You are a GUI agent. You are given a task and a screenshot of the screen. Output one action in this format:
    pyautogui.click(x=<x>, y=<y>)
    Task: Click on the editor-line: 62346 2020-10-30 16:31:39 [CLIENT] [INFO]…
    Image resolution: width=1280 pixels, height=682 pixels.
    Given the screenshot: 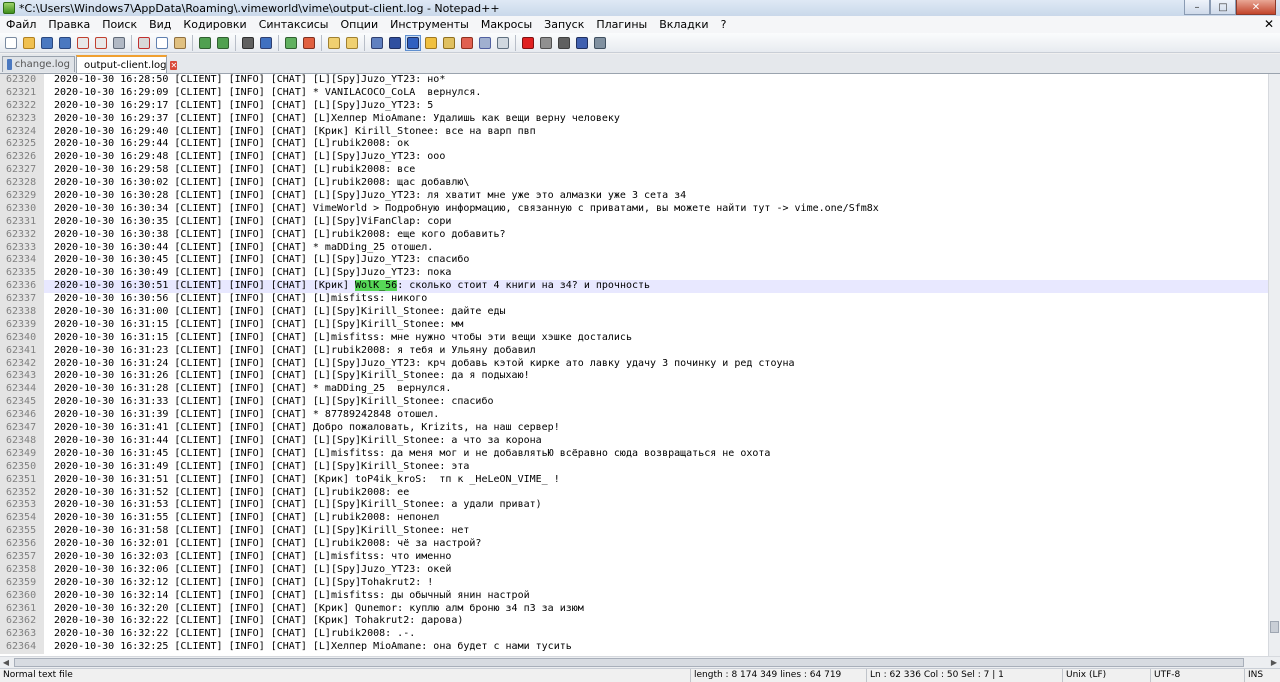 What is the action you would take?
    pyautogui.click(x=634, y=416)
    